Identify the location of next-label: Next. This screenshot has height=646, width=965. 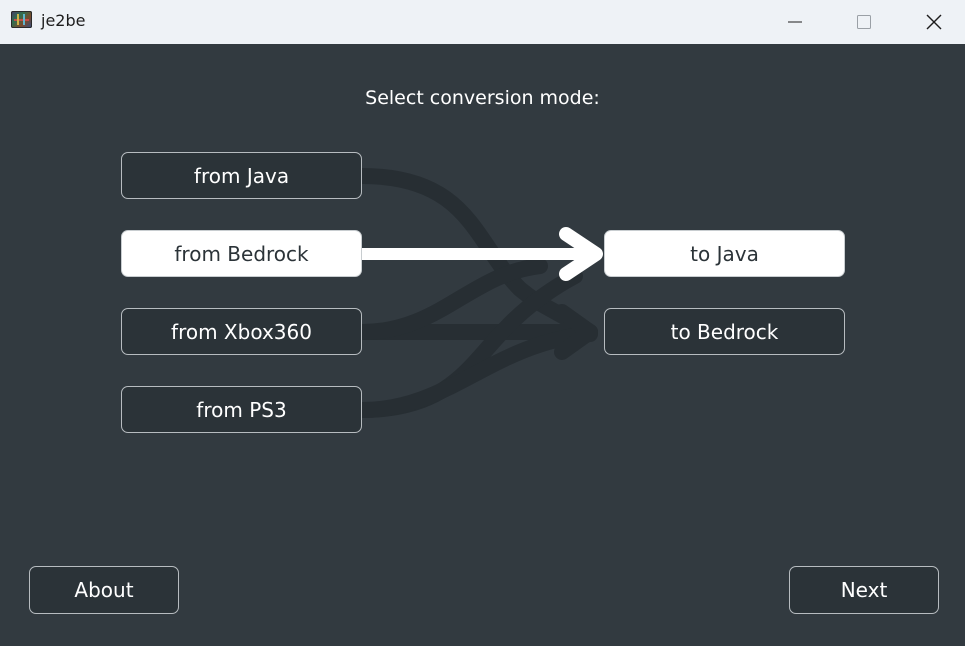
(864, 590).